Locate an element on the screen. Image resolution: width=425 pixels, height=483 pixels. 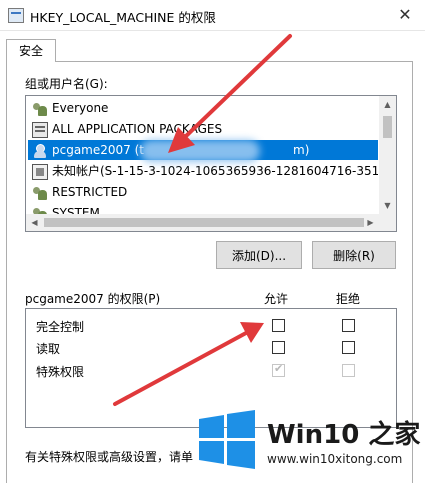
watermark-url: www.win10xitong.com is located at coordinates (335, 459).